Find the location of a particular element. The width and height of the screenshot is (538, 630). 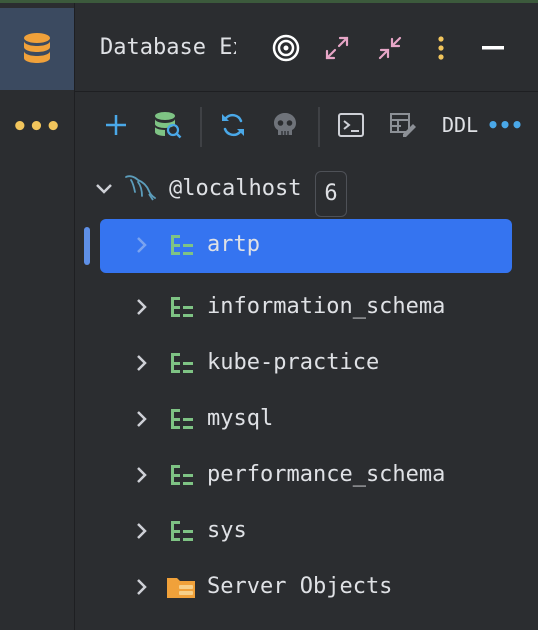

tree-node-schema: artp is located at coordinates (306, 246).